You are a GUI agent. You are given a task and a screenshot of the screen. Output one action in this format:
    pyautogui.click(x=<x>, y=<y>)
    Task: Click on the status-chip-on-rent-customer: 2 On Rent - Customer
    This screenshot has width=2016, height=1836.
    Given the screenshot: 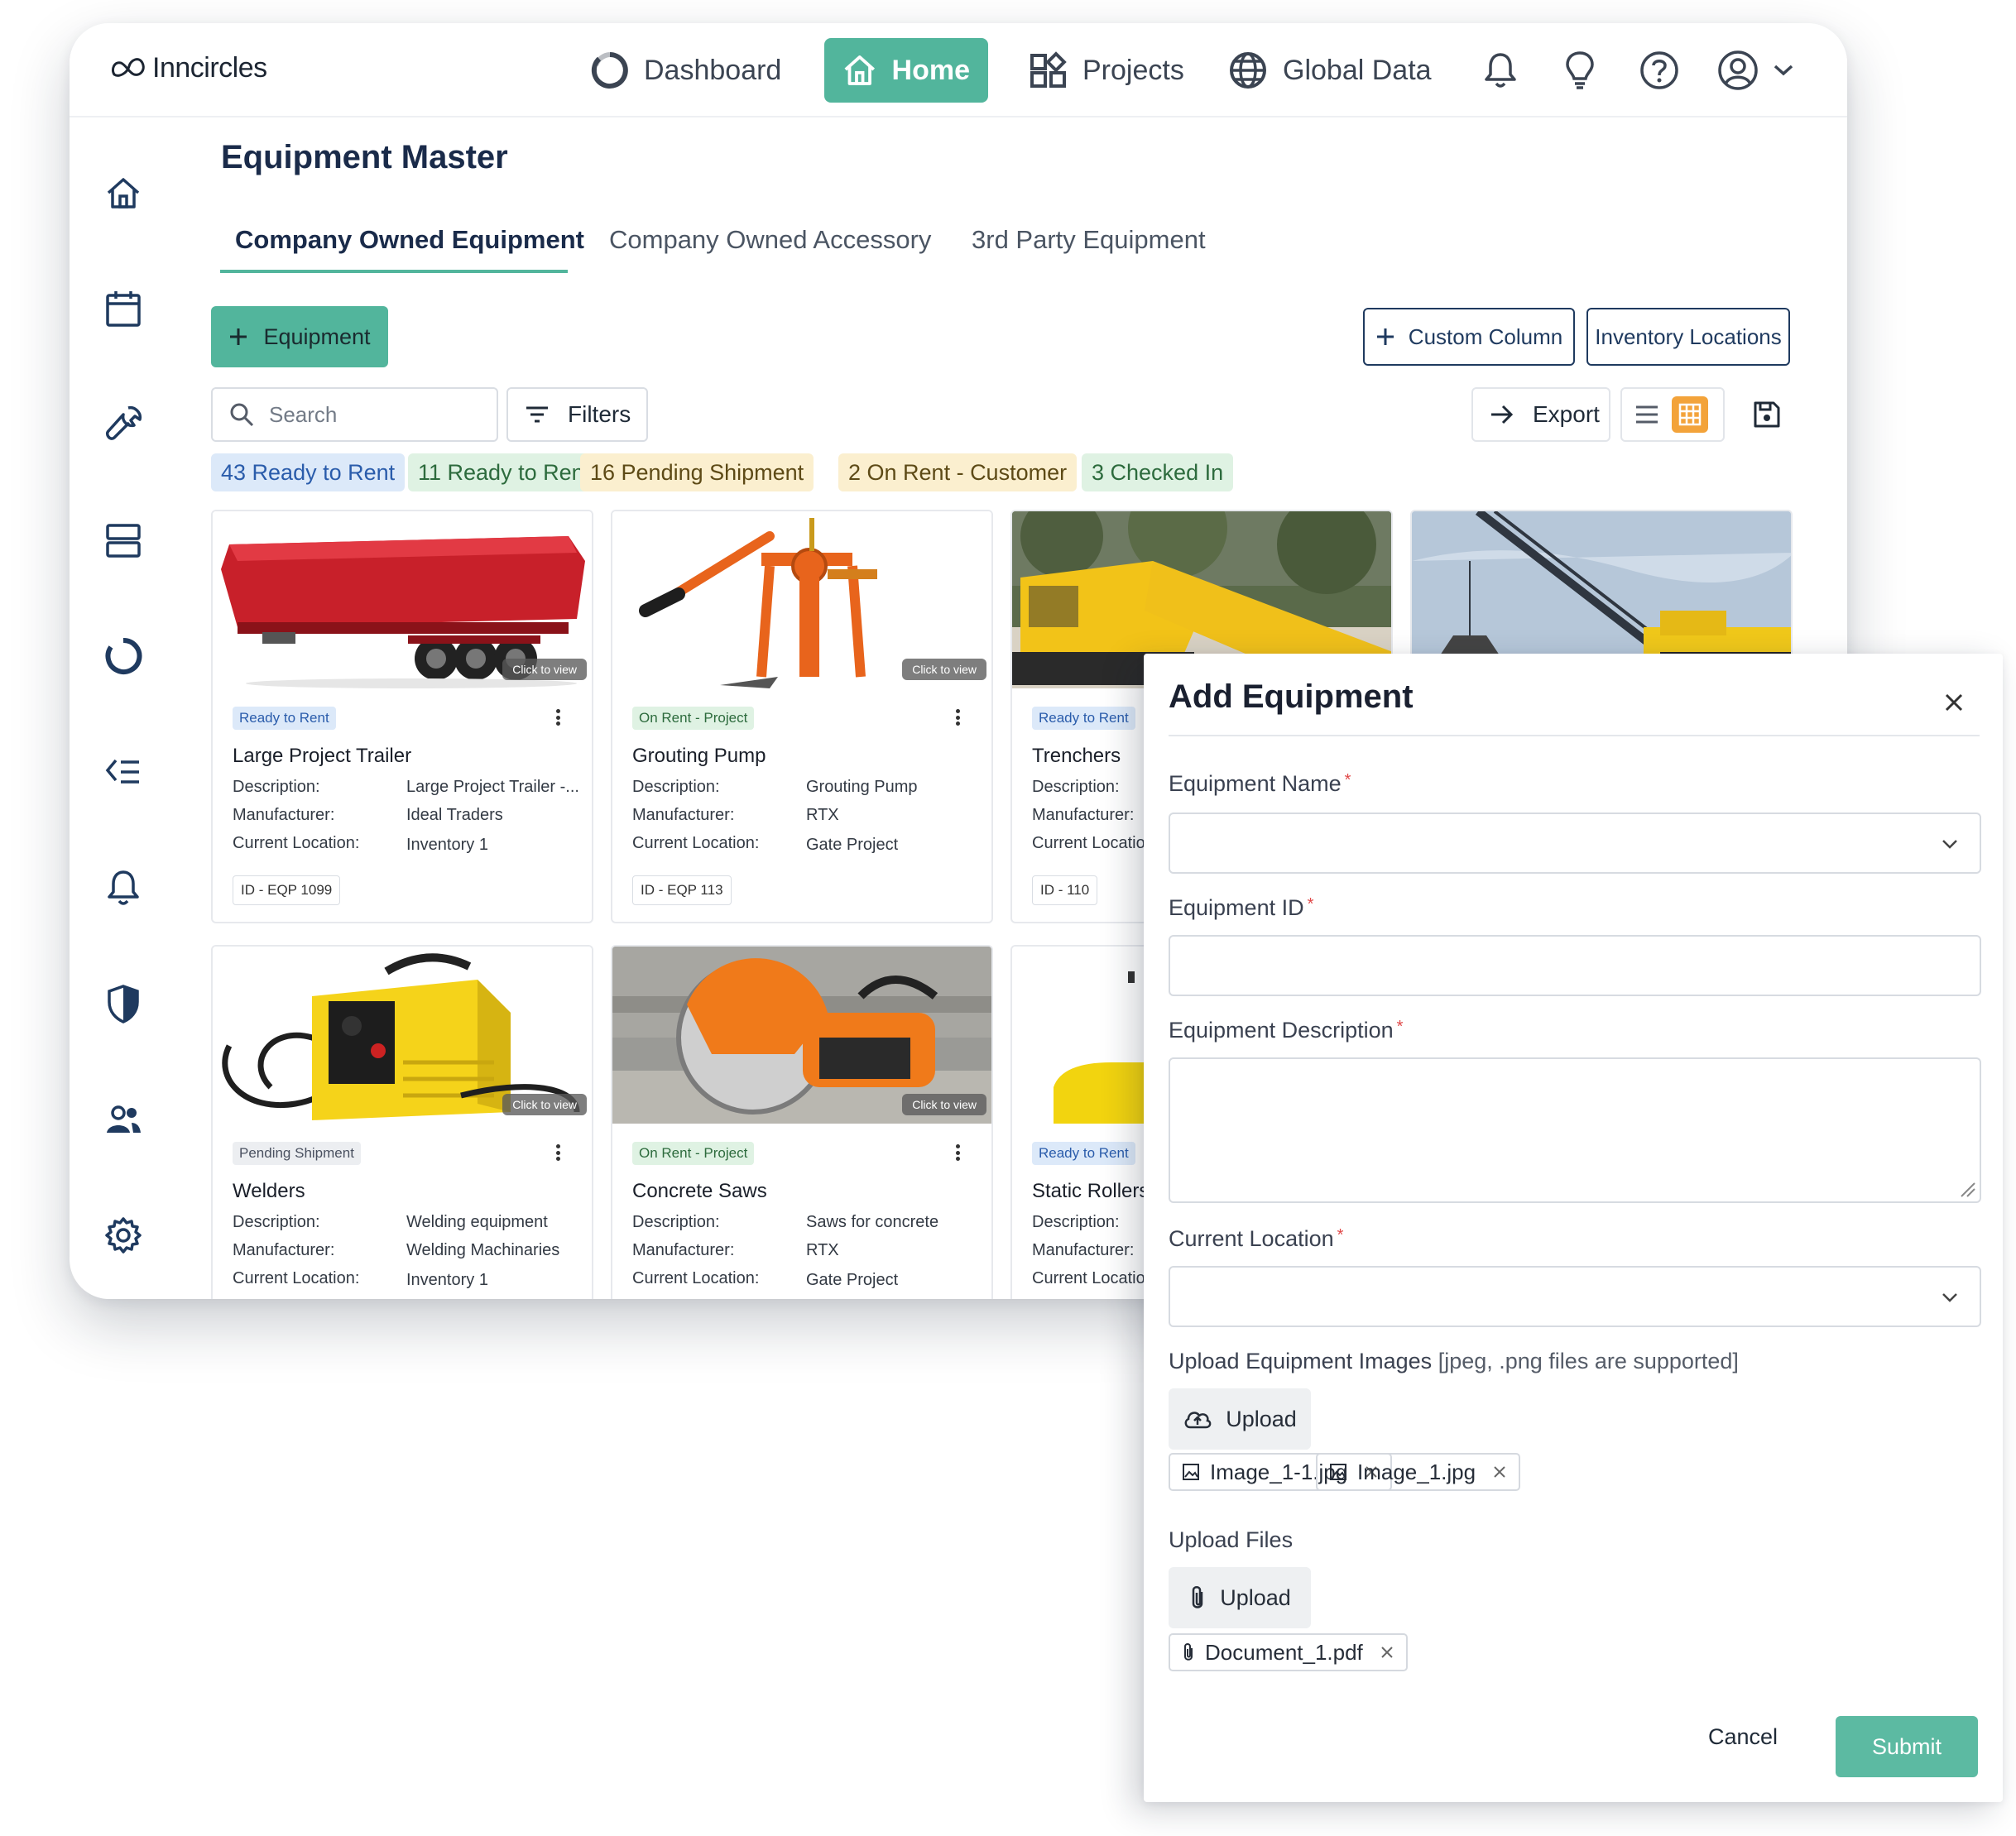 What is the action you would take?
    pyautogui.click(x=958, y=472)
    